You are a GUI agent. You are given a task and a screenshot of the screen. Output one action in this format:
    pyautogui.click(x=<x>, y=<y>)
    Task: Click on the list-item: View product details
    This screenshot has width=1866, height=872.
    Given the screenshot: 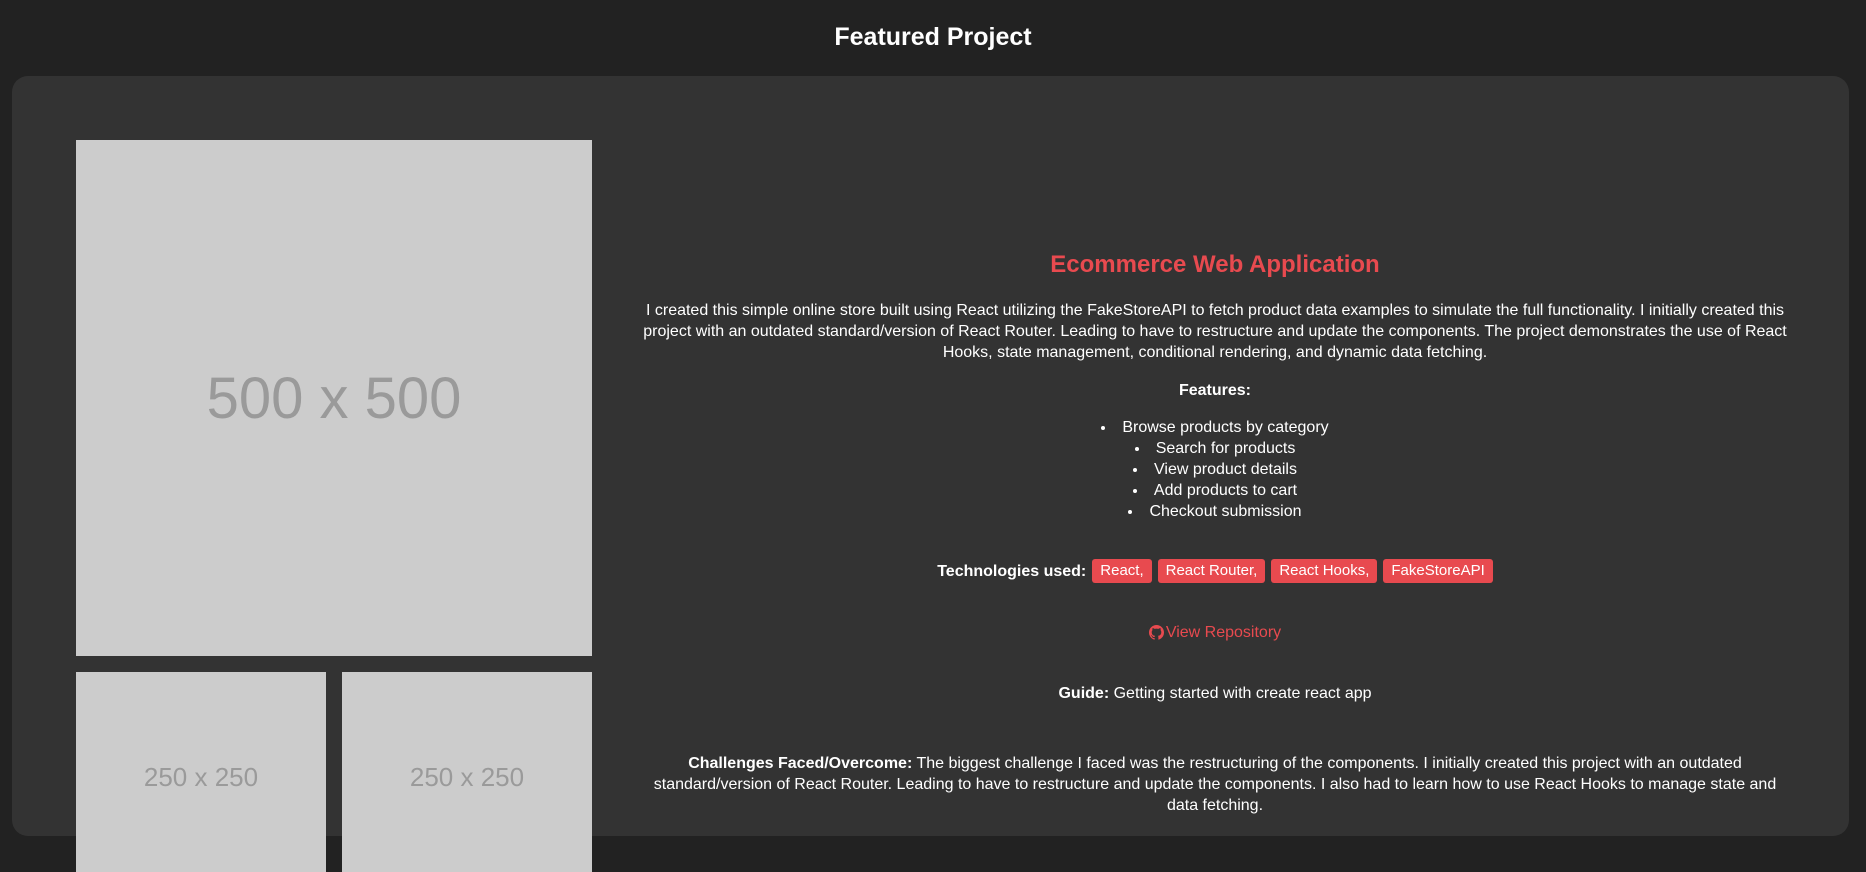 What is the action you would take?
    pyautogui.click(x=1215, y=469)
    